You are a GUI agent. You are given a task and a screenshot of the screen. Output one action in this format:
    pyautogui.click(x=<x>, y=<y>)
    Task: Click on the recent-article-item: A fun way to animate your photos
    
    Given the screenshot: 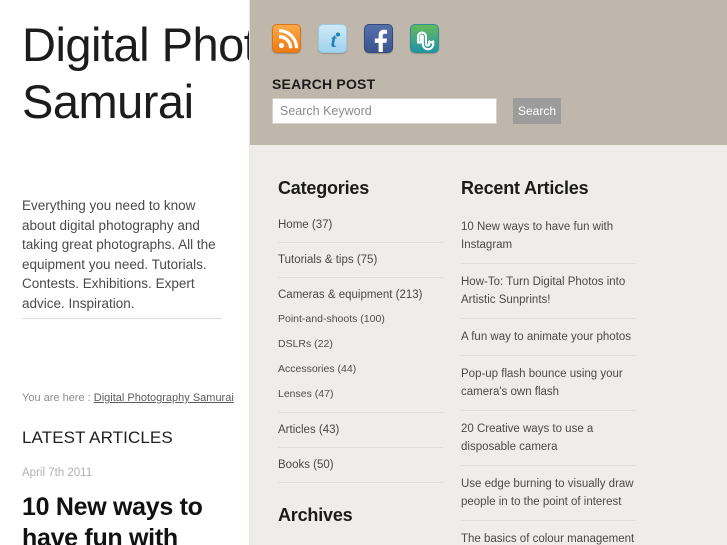 What is the action you would take?
    pyautogui.click(x=548, y=342)
    